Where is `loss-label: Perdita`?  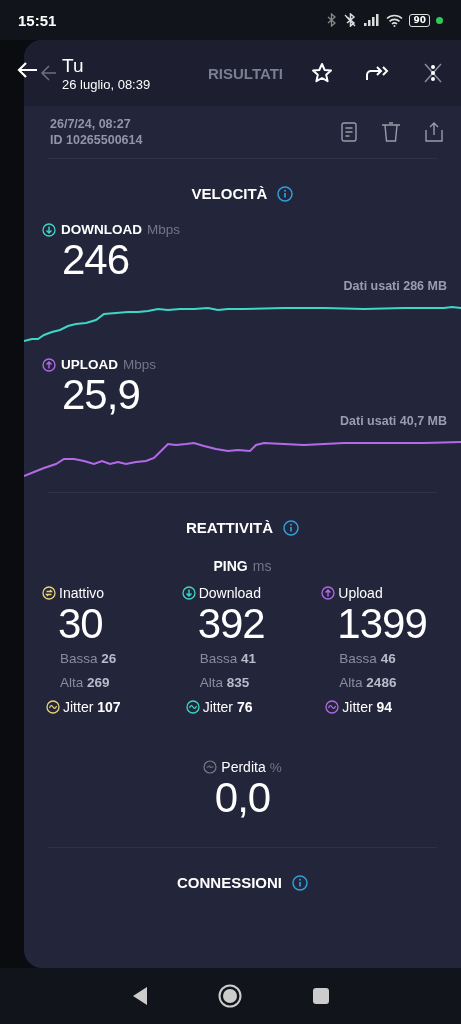
loss-label: Perdita is located at coordinates (243, 767).